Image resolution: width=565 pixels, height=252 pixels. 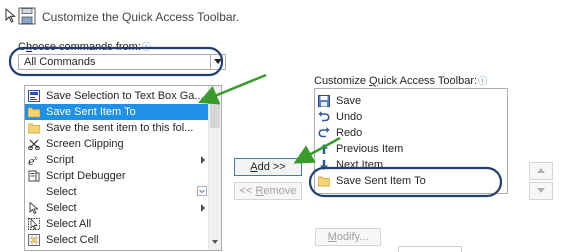 I want to click on expand-button, so click(x=202, y=191).